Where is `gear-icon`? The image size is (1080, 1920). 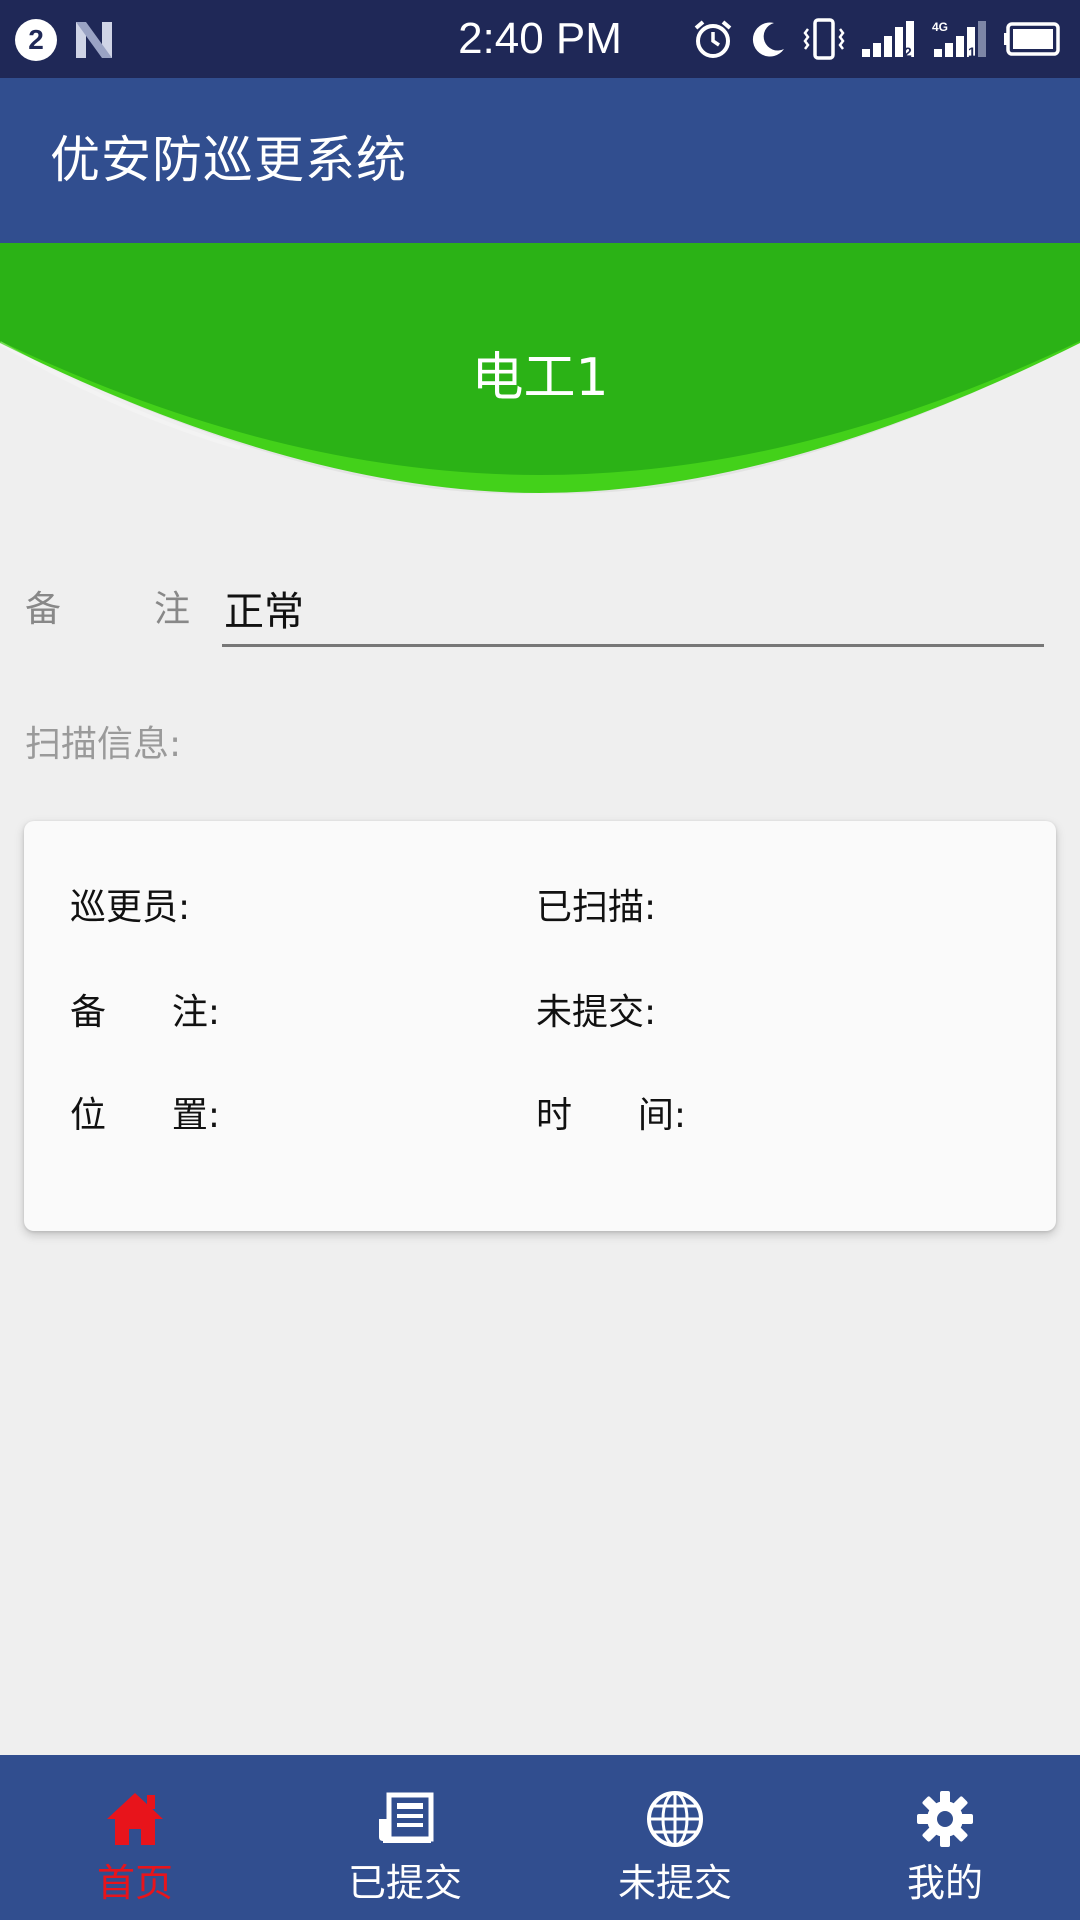 gear-icon is located at coordinates (945, 1819).